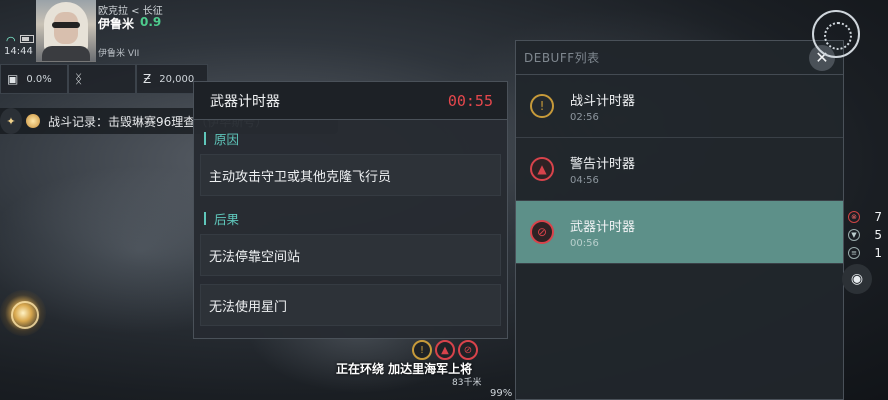 The image size is (888, 400). I want to click on local-counters: ⊗ 7 ▼ 5 ≡ 1, so click(868, 235).